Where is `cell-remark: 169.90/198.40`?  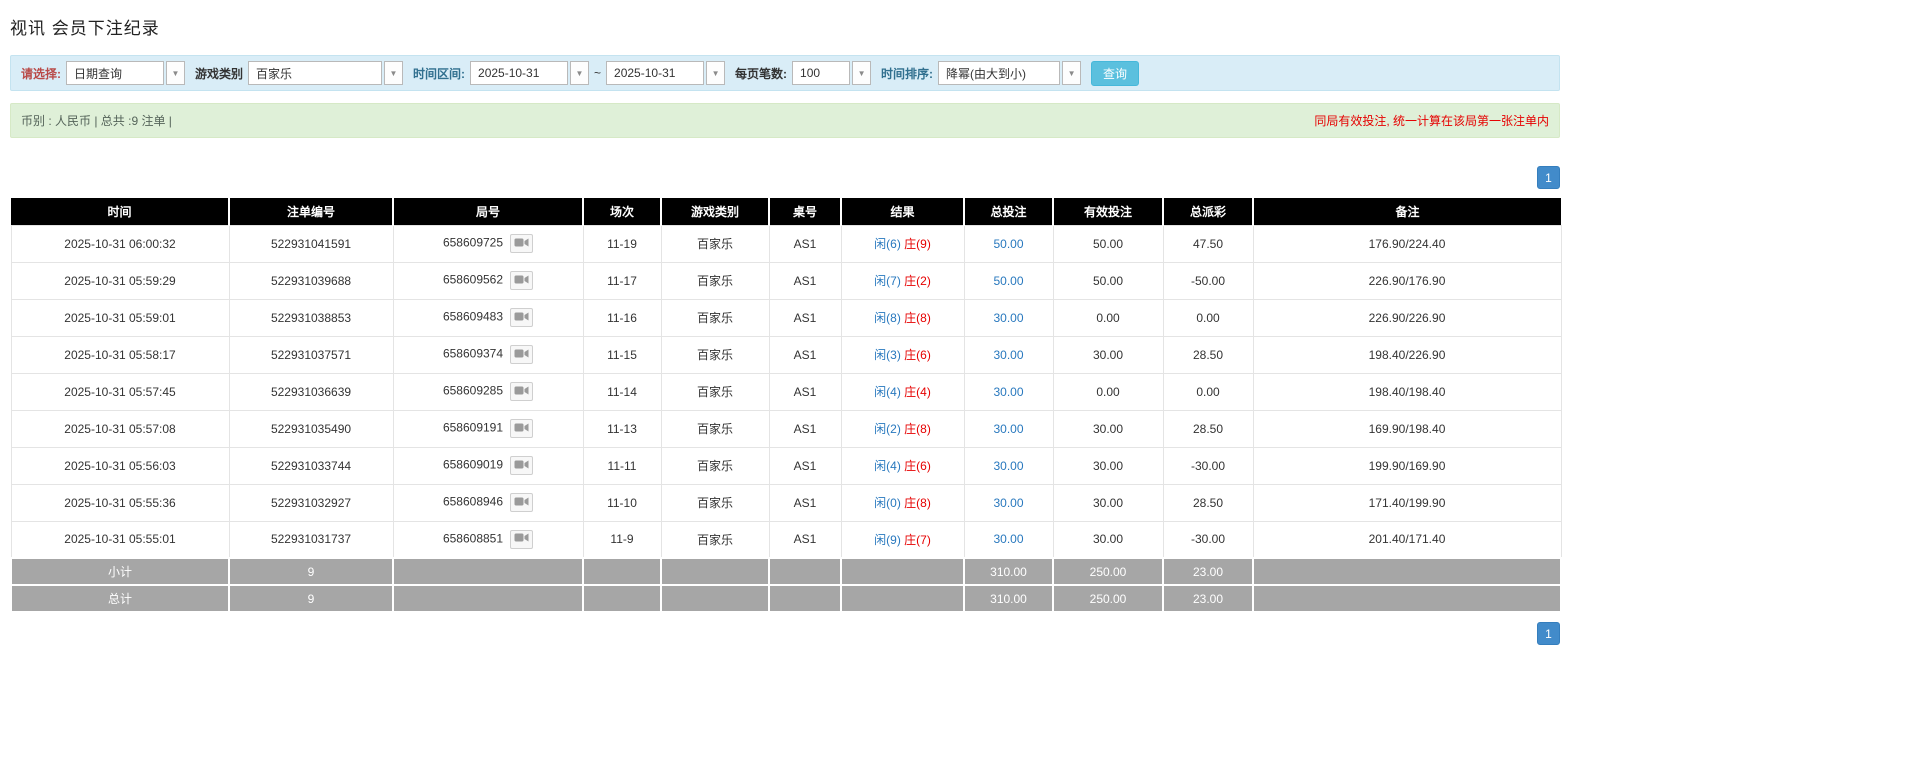
cell-remark: 169.90/198.40 is located at coordinates (1407, 428).